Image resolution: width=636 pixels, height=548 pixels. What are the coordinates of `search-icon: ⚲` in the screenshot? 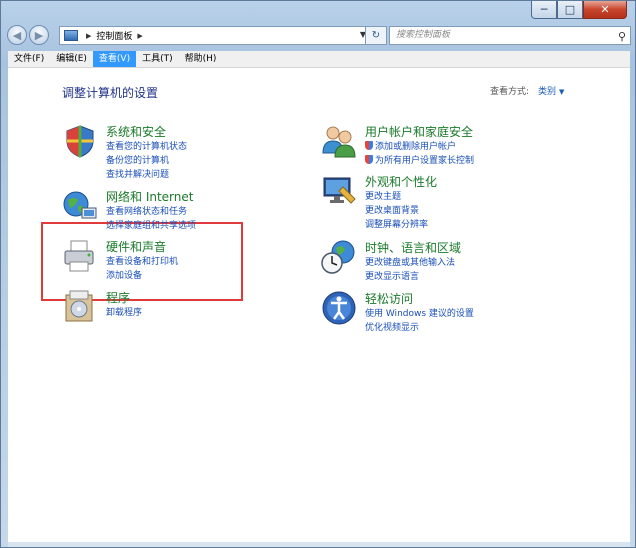 It's located at (622, 36).